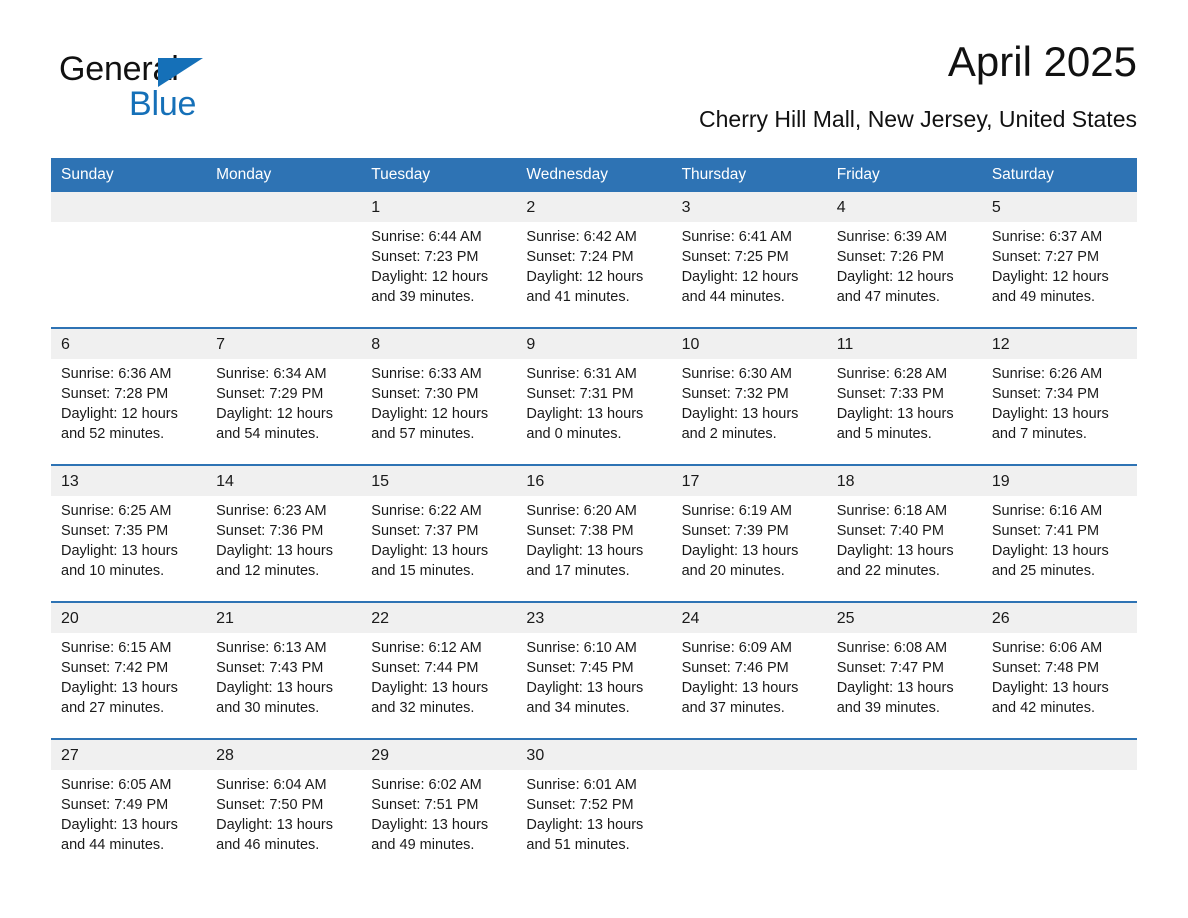  Describe the element at coordinates (749, 480) in the screenshot. I see `day-number: 17` at that location.